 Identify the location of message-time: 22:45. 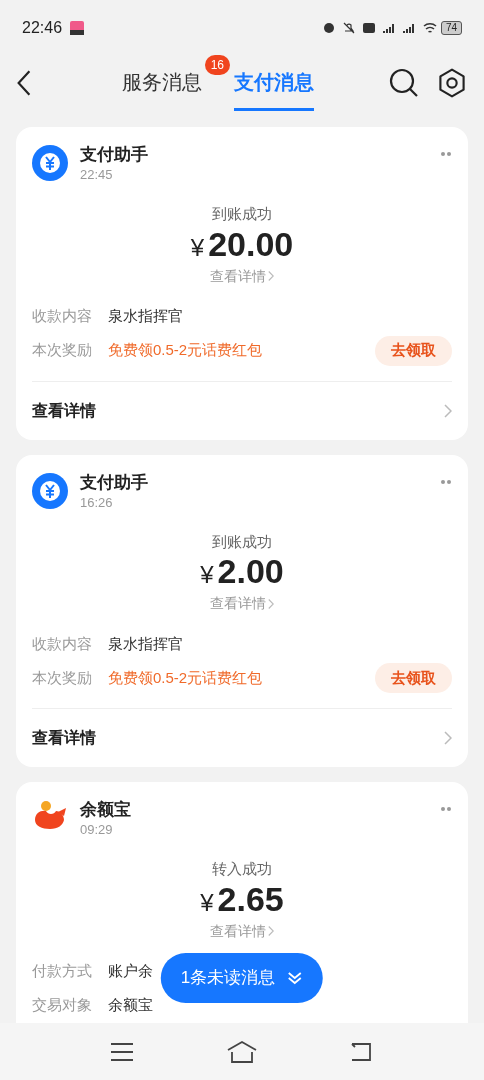
(97, 175).